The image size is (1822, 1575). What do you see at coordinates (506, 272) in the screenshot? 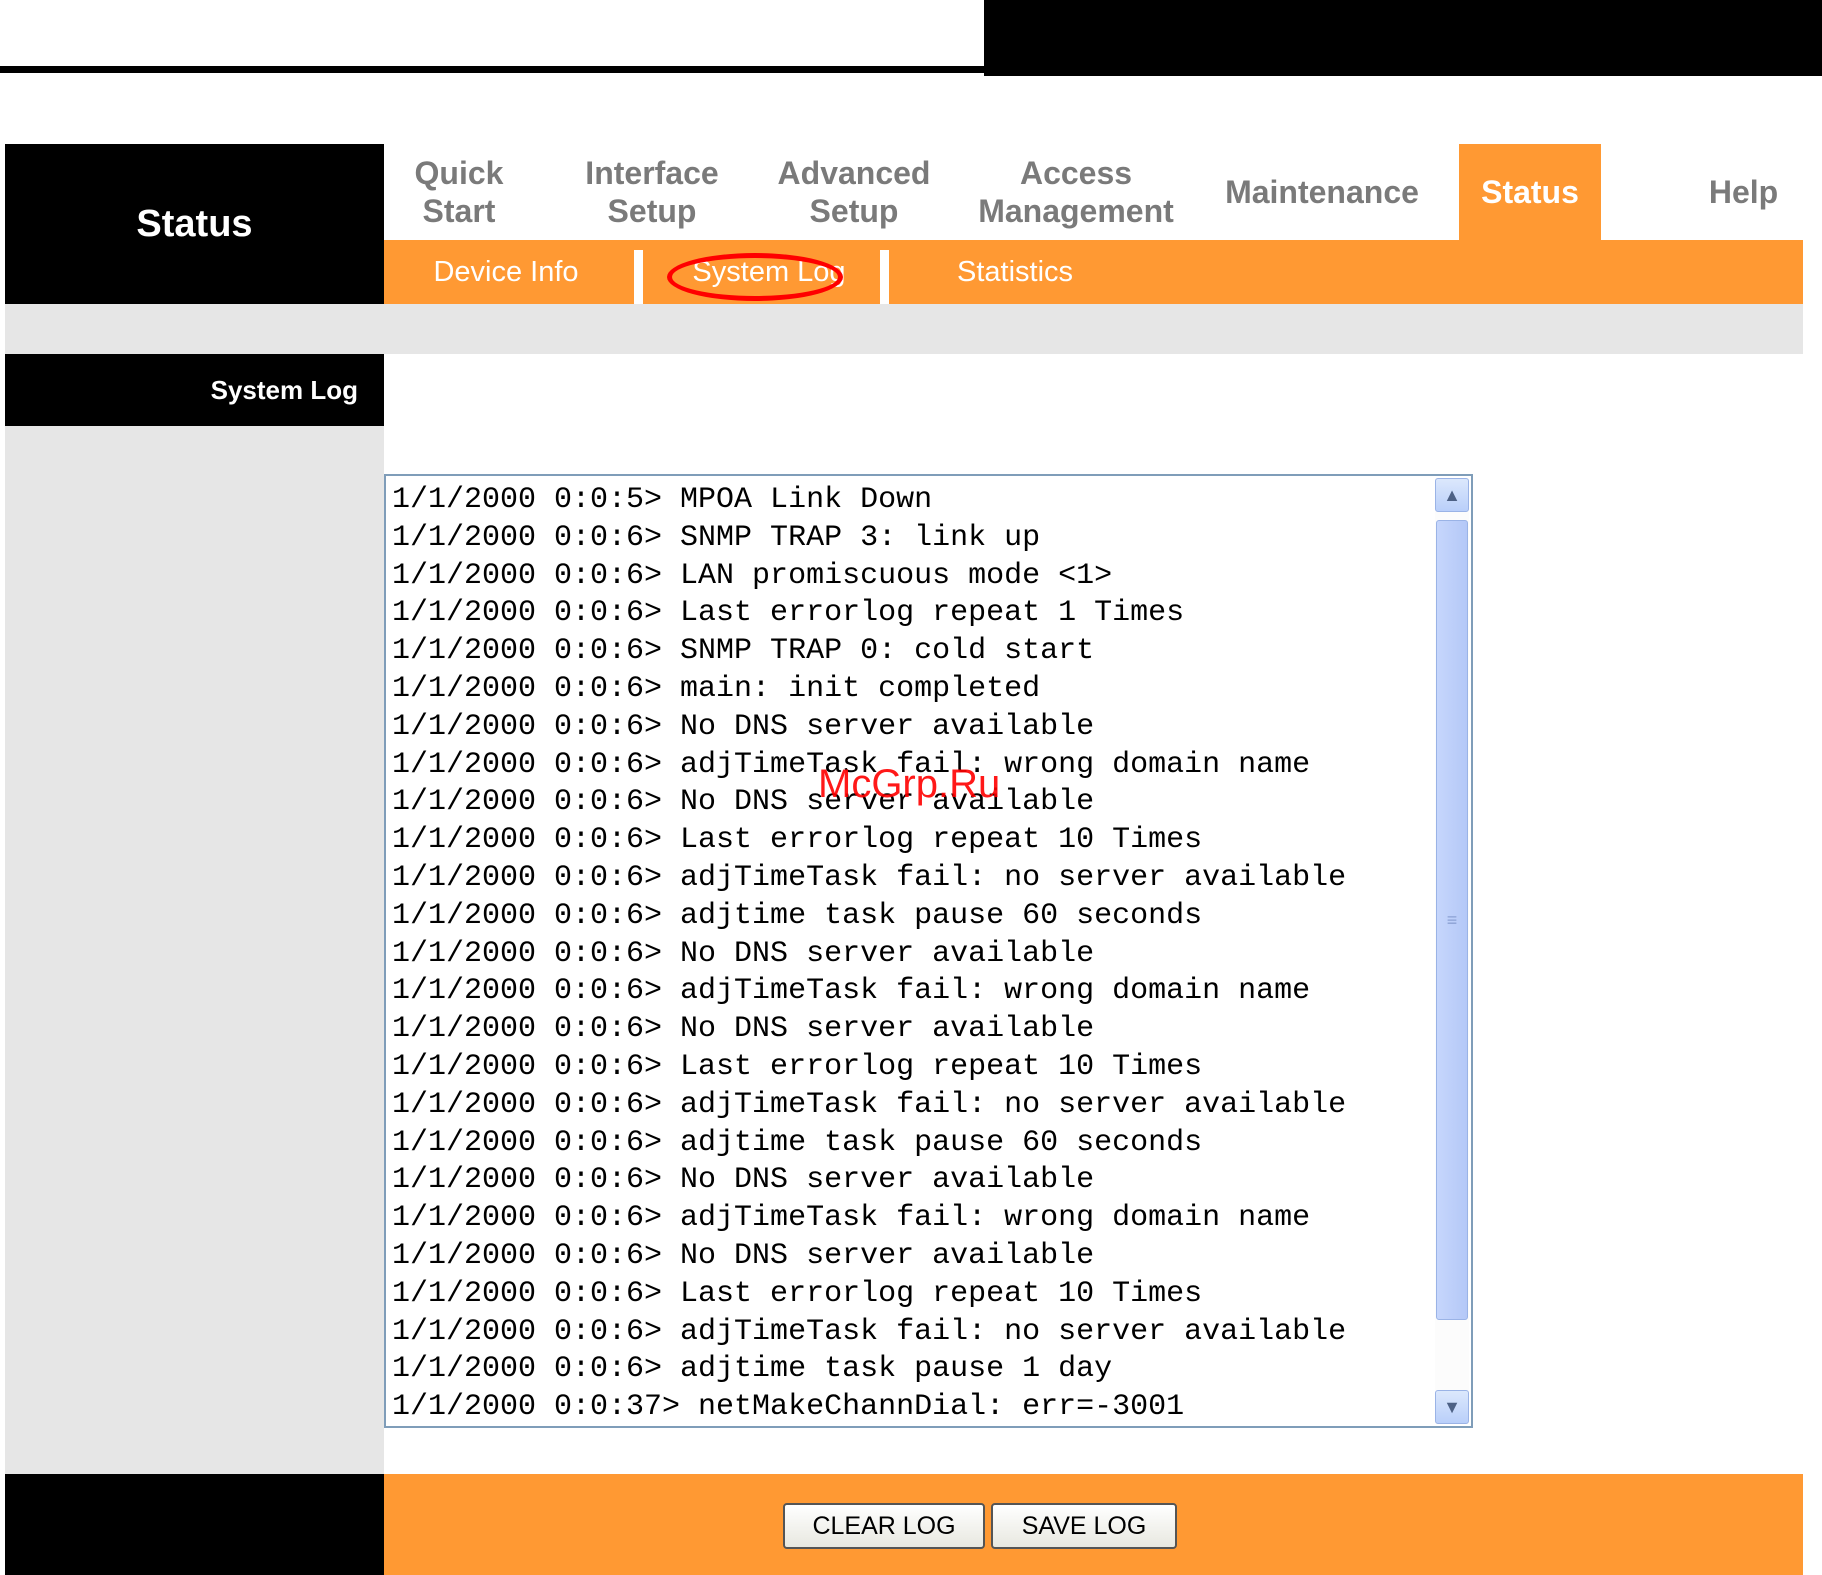
I see `subnav-device-info: Device Info` at bounding box center [506, 272].